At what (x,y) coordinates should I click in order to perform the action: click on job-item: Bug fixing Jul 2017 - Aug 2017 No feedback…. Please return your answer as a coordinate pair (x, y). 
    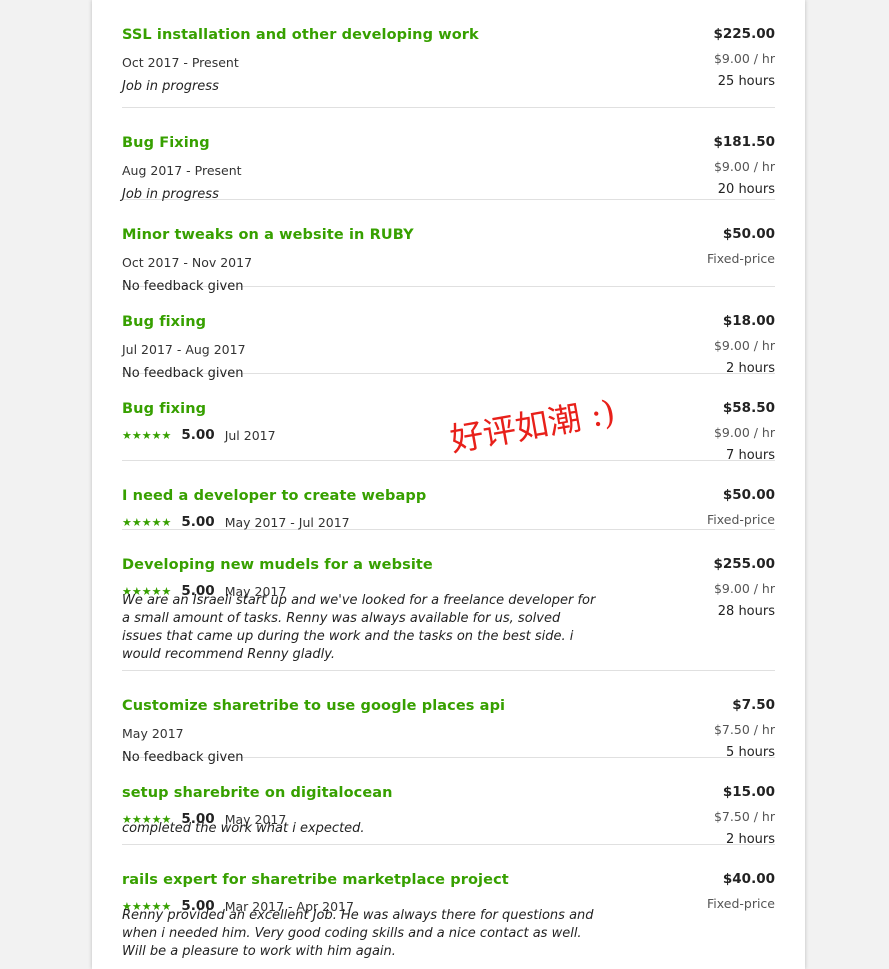
    Looking at the image, I should click on (448, 334).